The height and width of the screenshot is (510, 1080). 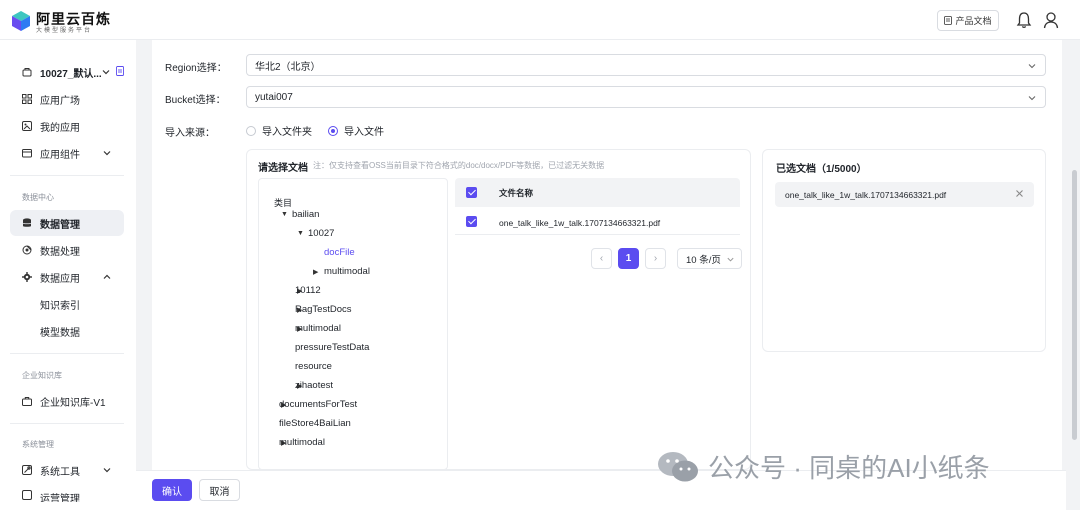 What do you see at coordinates (973, 21) in the screenshot?
I see `product-docs-label: 产品文档` at bounding box center [973, 21].